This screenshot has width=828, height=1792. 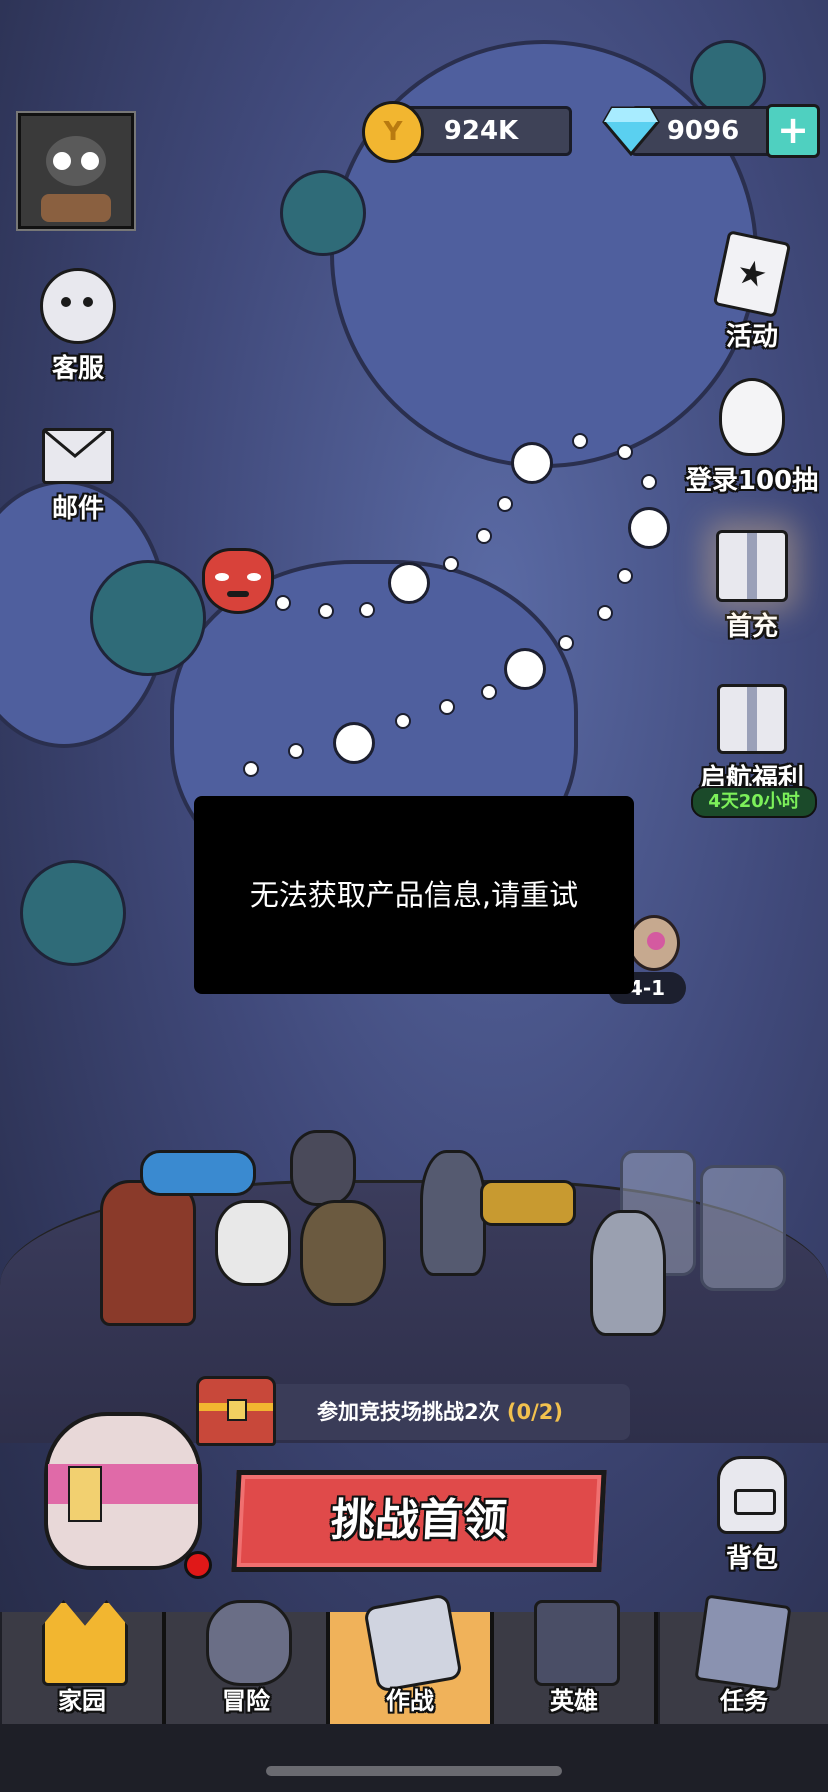 What do you see at coordinates (752, 274) in the screenshot?
I see `event-card-icon: ★` at bounding box center [752, 274].